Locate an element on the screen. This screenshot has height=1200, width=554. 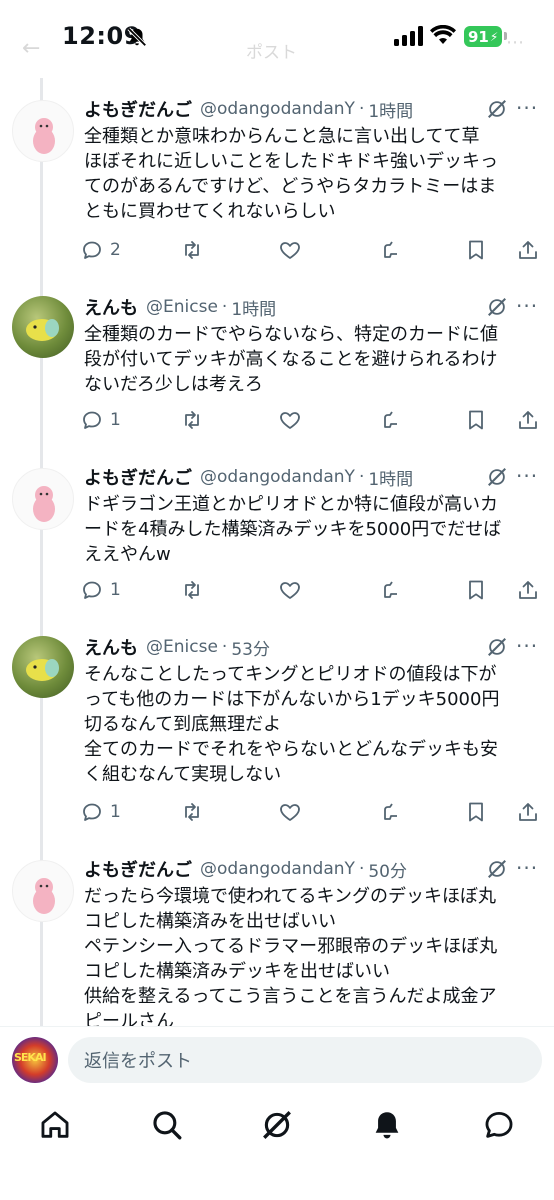
header-more-button: ⋯ is located at coordinates (515, 42).